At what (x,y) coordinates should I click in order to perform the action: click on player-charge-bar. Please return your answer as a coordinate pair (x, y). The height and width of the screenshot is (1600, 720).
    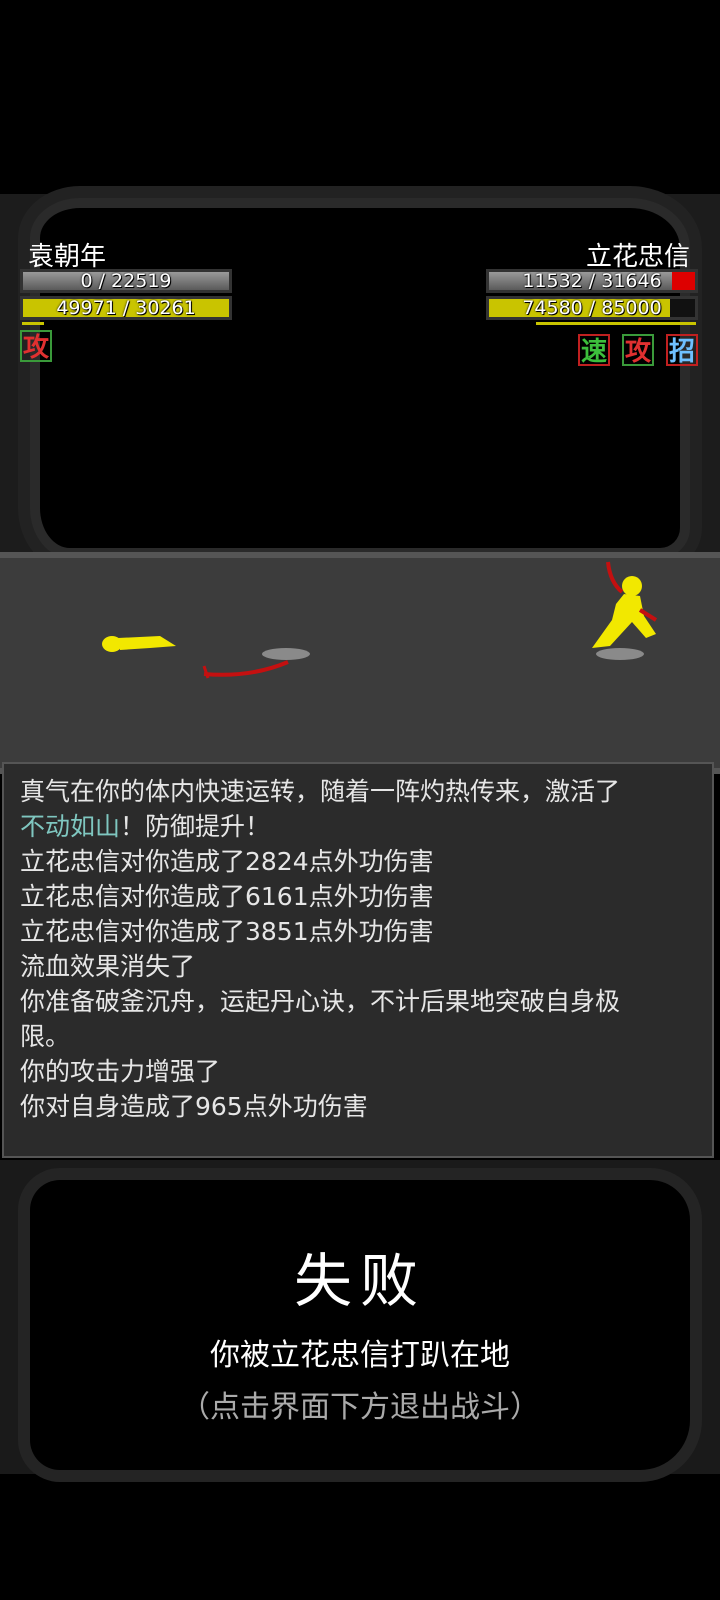
    Looking at the image, I should click on (33, 323).